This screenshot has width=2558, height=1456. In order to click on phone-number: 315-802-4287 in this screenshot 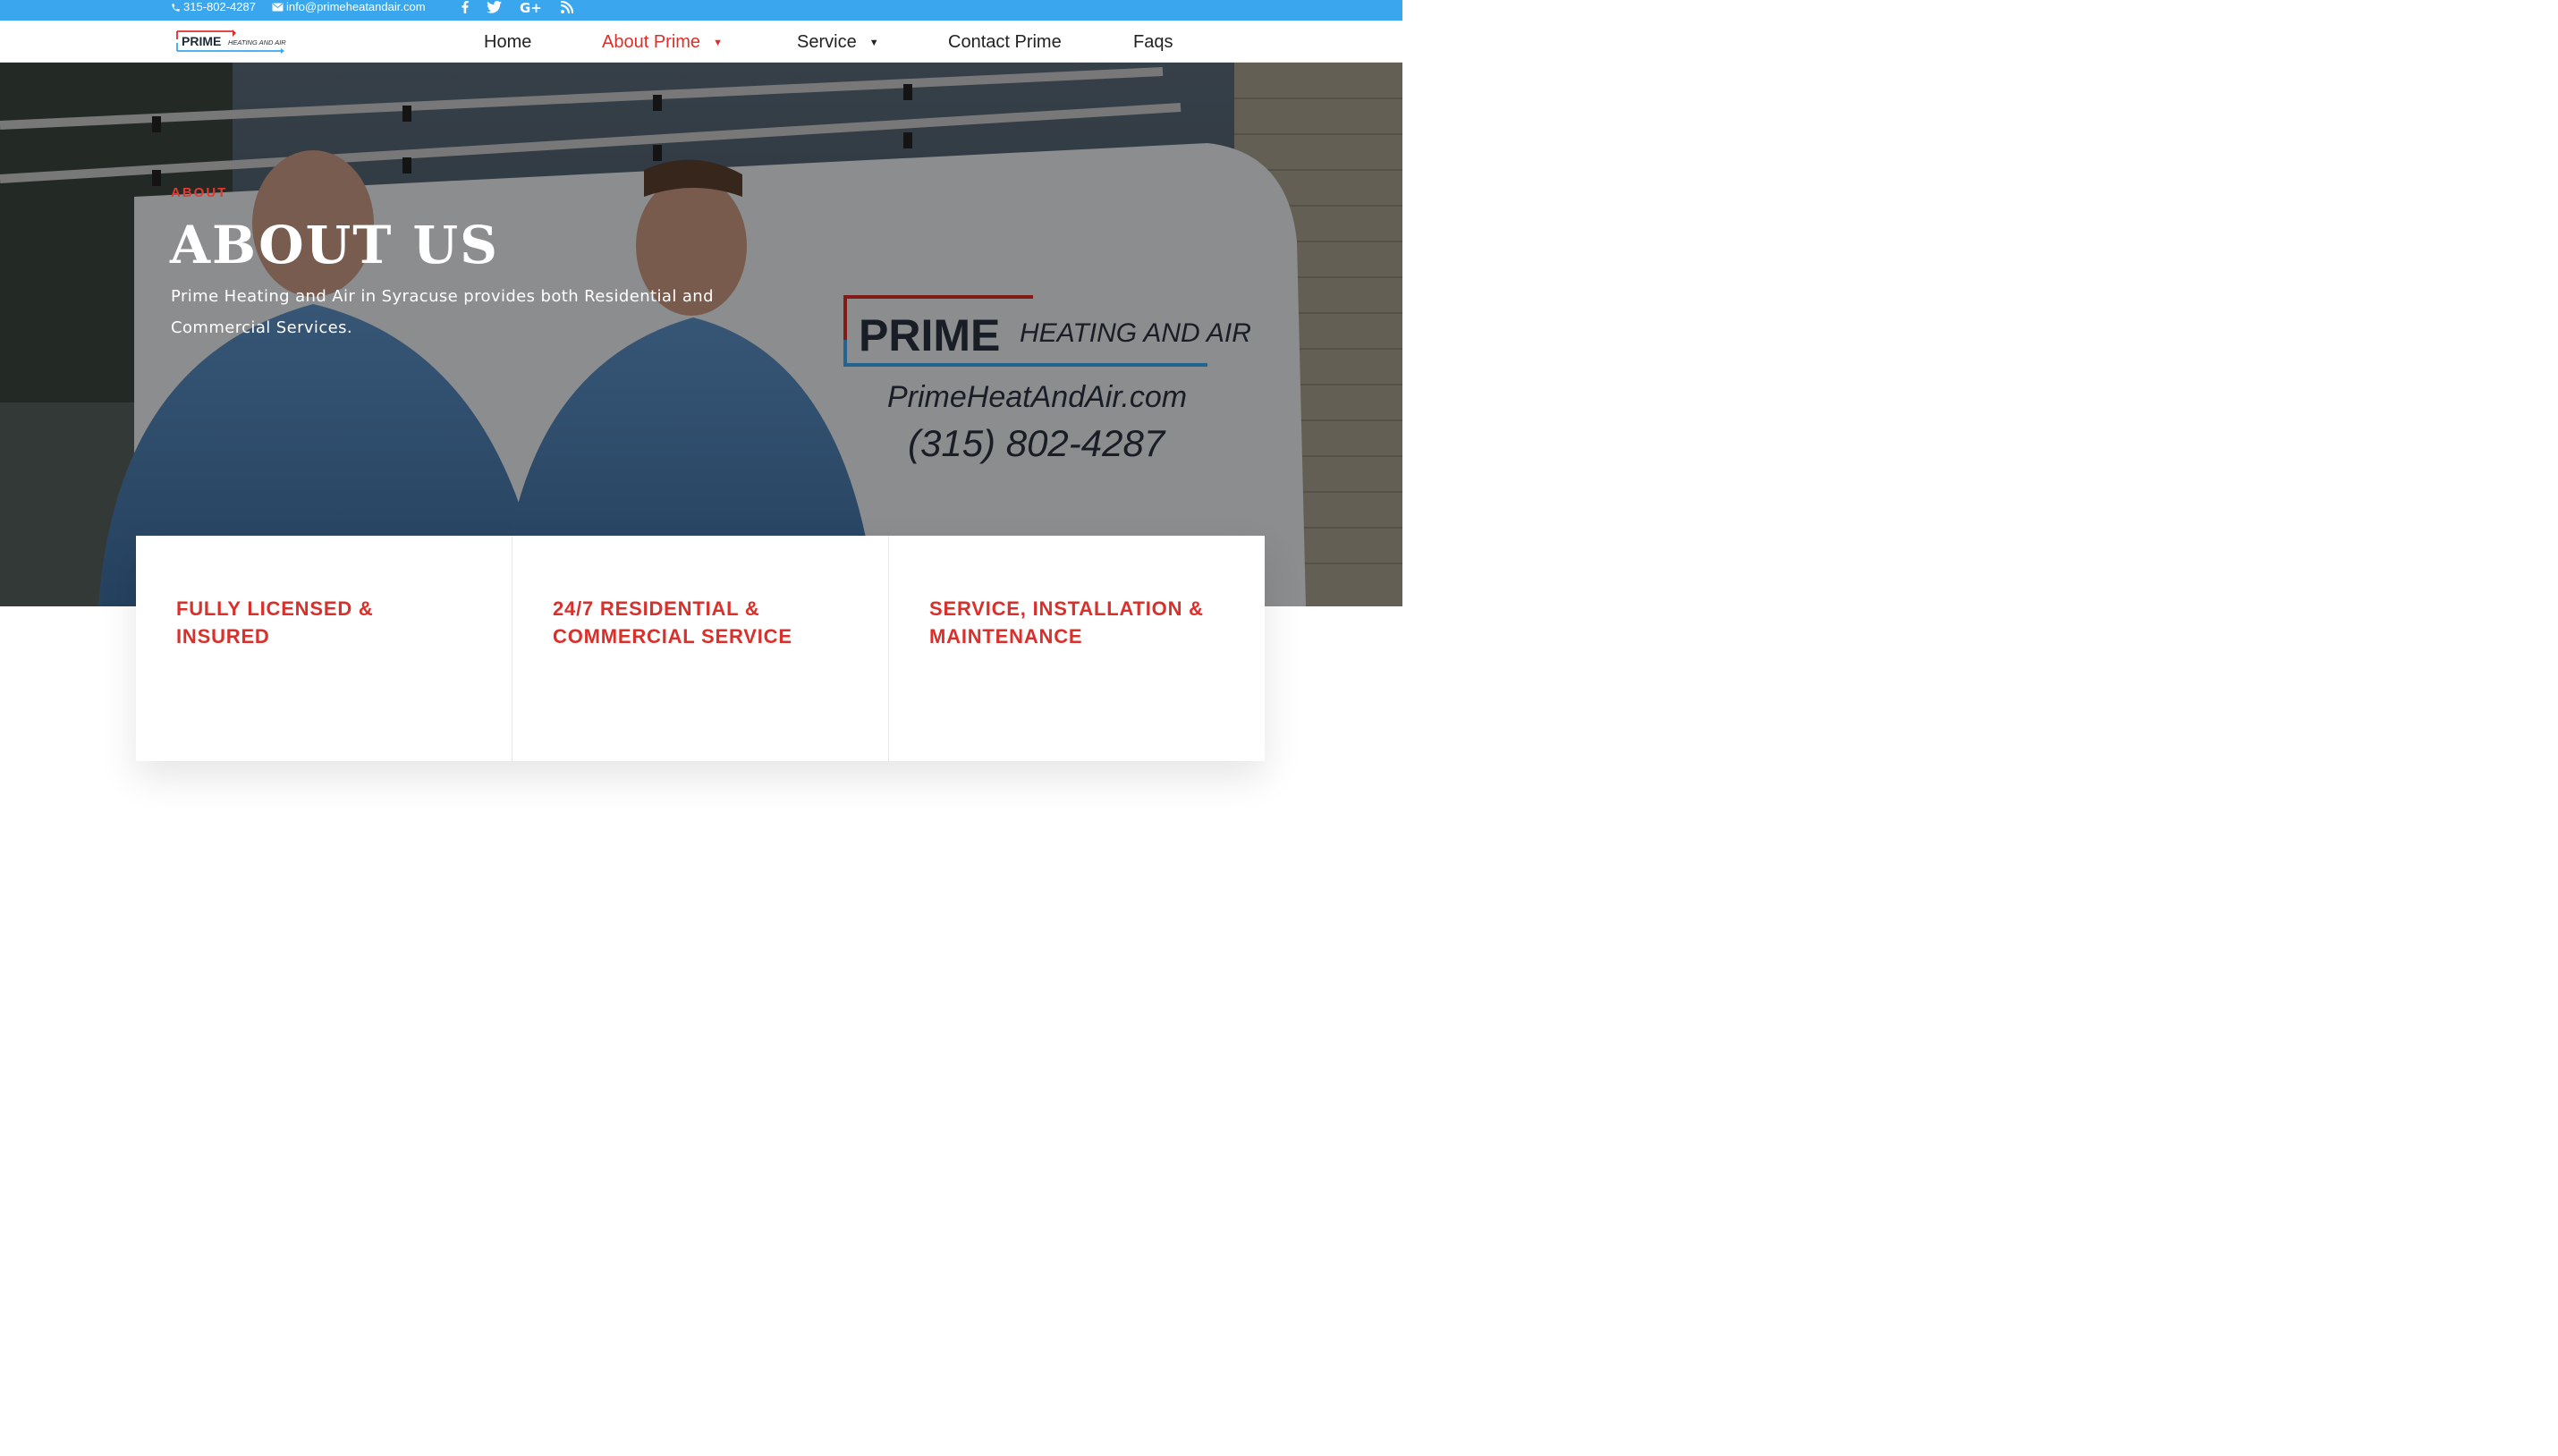, I will do `click(220, 6)`.